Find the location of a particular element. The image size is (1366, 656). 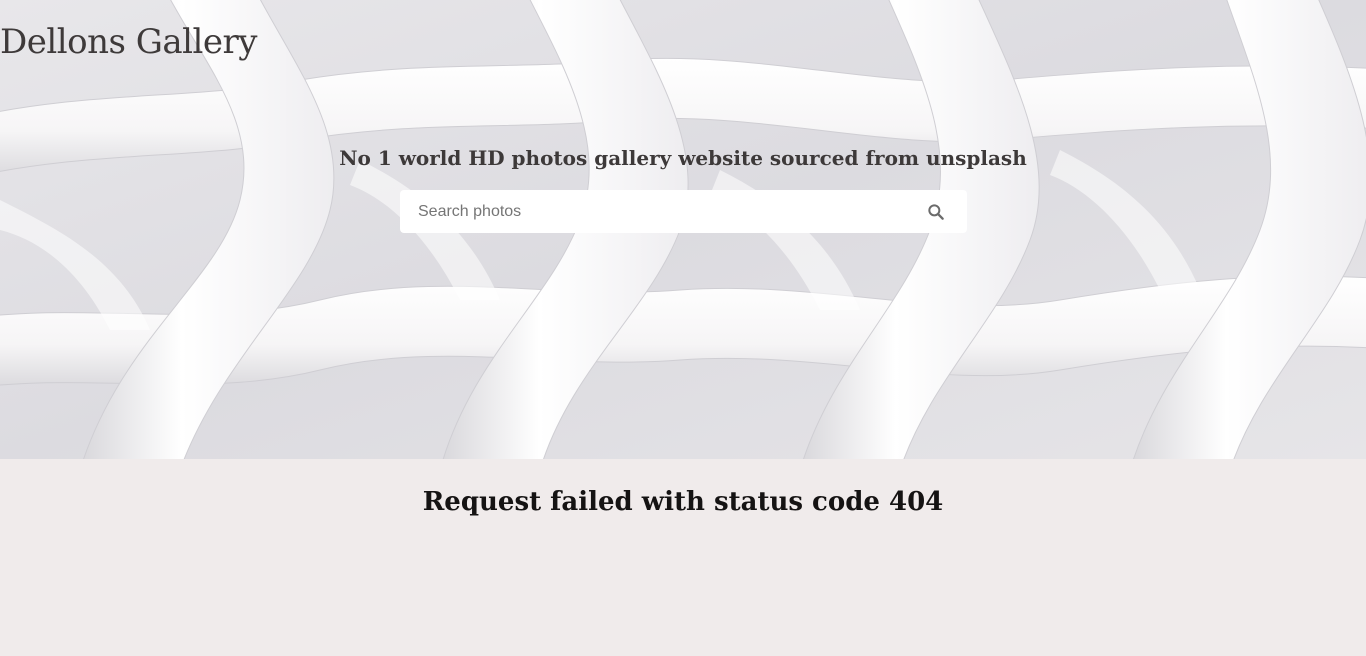

search-bar is located at coordinates (683, 211).